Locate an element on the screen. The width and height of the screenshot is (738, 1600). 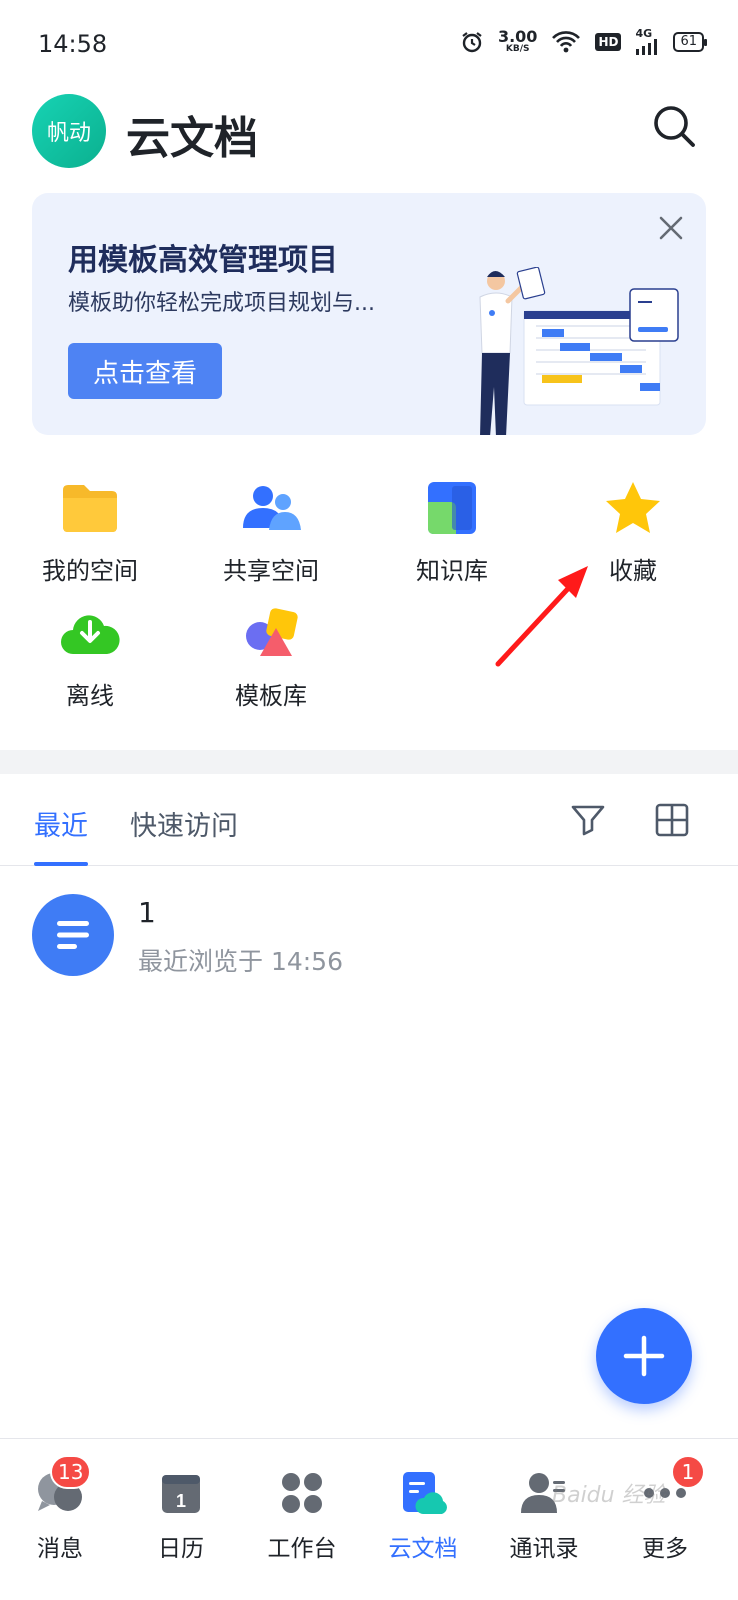
section-divider is located at coordinates (369, 762).